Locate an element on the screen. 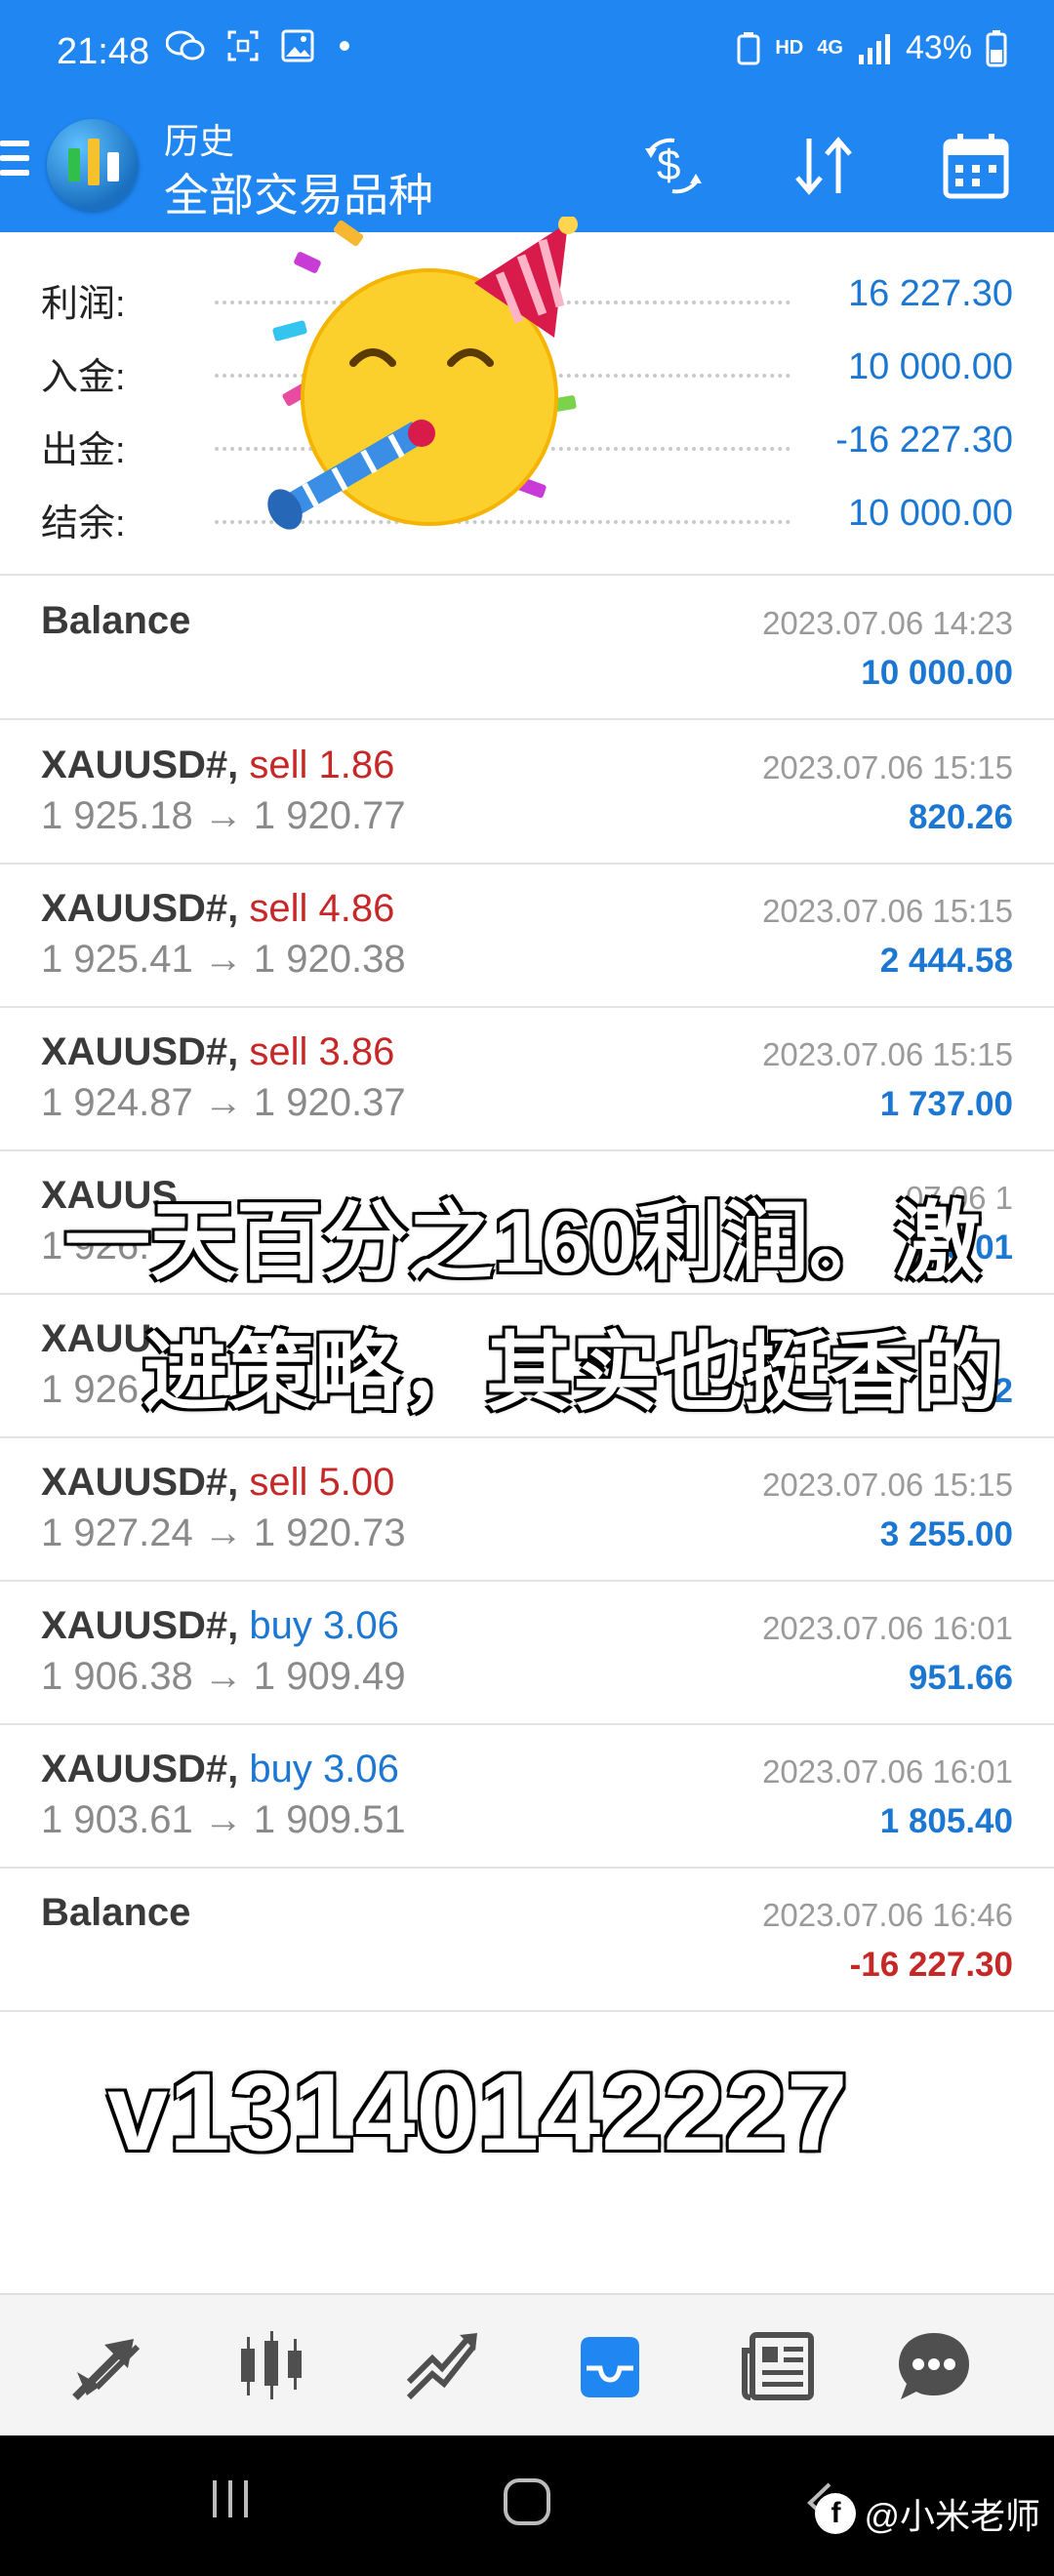 This screenshot has height=2576, width=1054. status-time: 21:48 is located at coordinates (103, 51).